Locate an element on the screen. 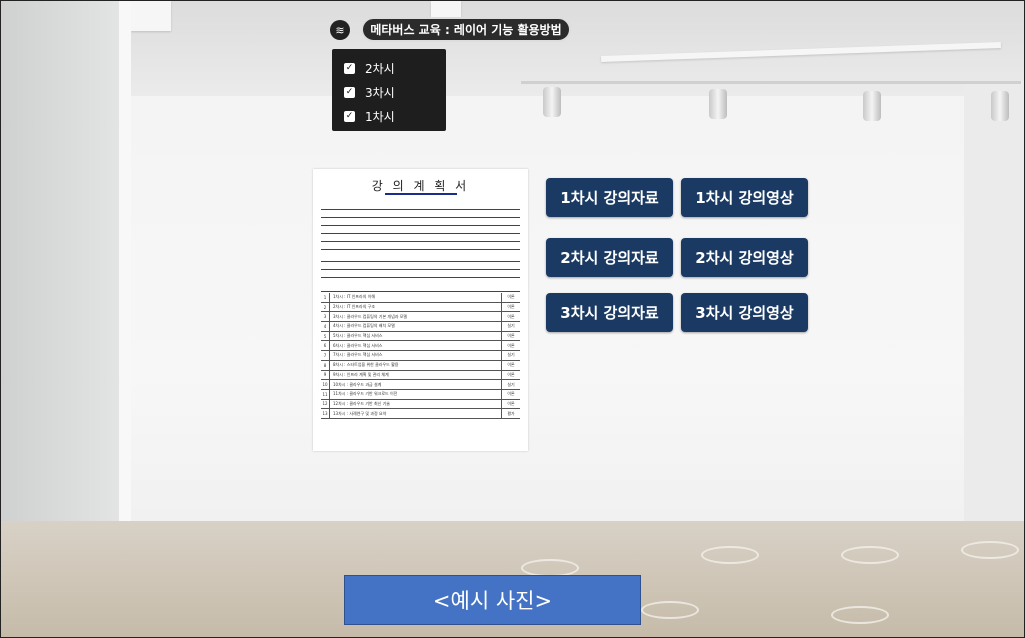 The height and width of the screenshot is (638, 1025). layer-panel: ✓ 2차시 ✓ 3차시 ✓ 1차시 is located at coordinates (389, 90).